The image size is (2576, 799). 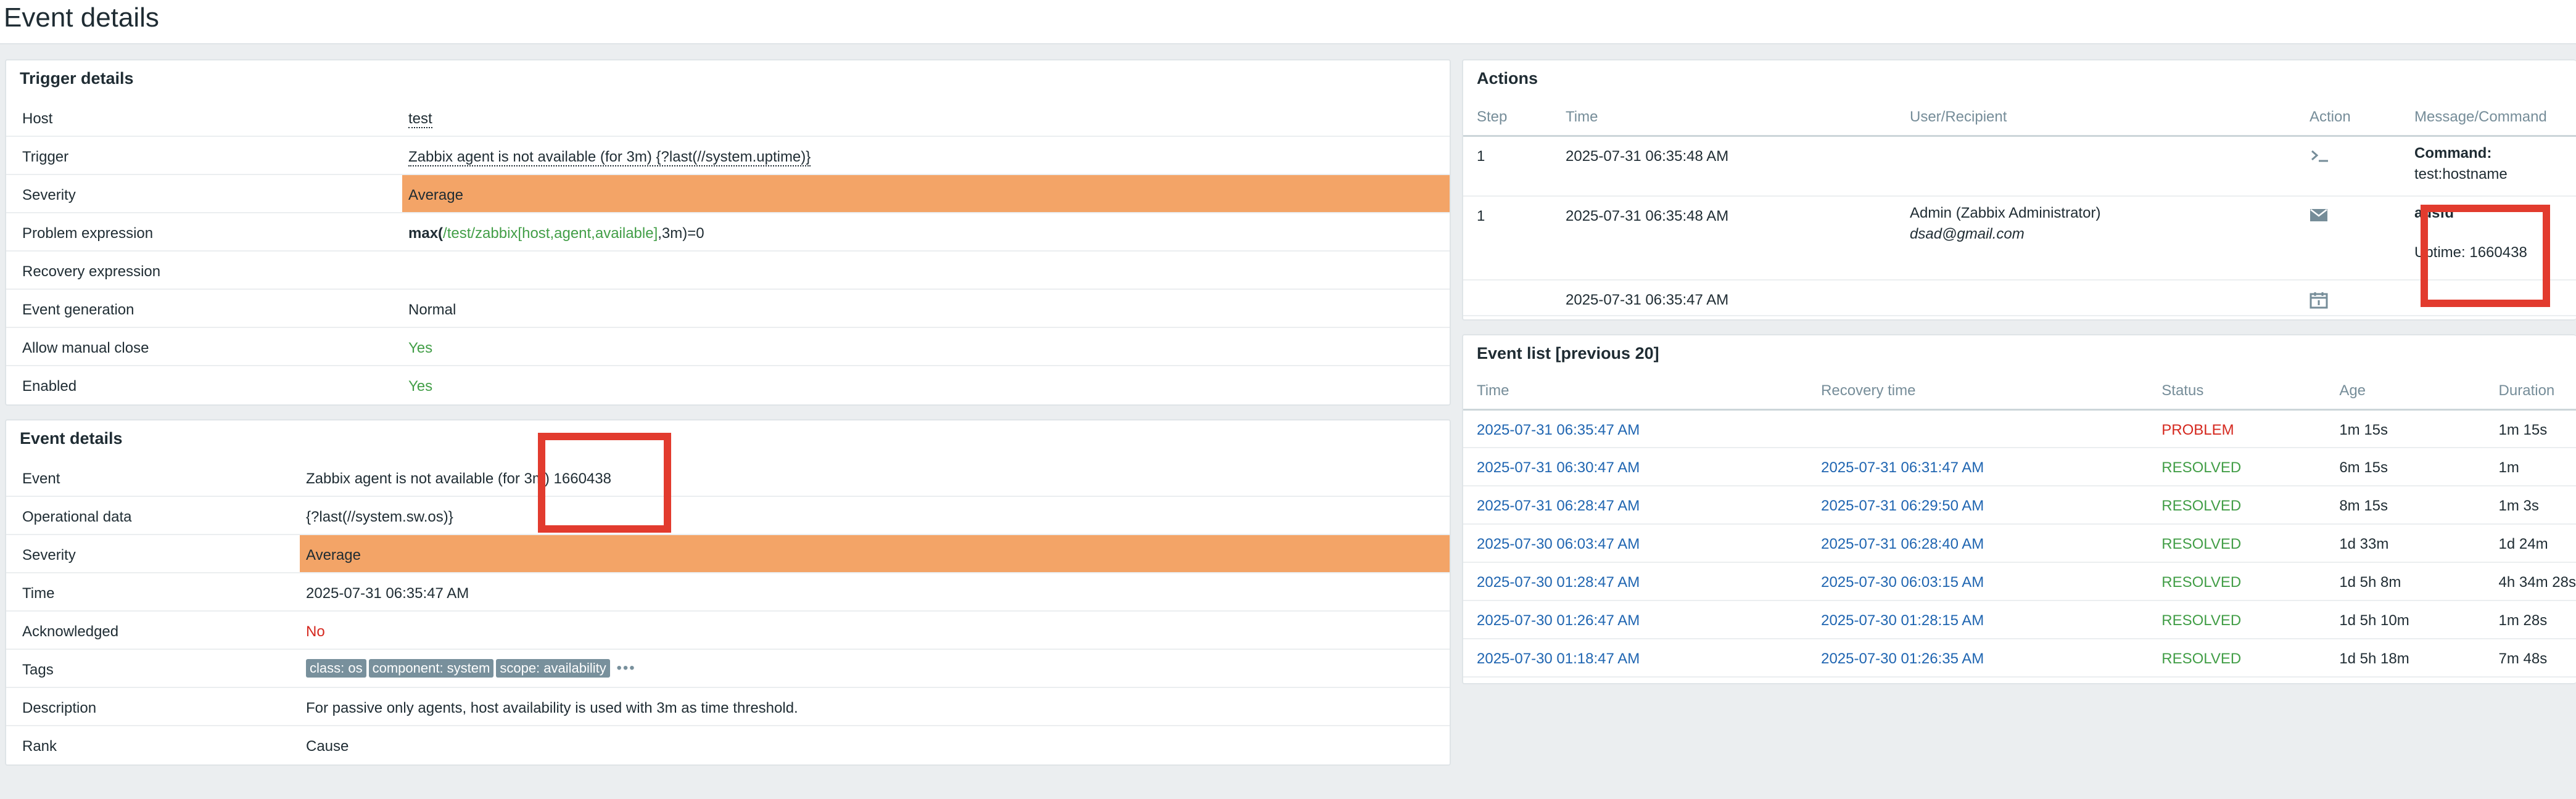 I want to click on user-email: dsad@gmail.com, so click(x=1967, y=234).